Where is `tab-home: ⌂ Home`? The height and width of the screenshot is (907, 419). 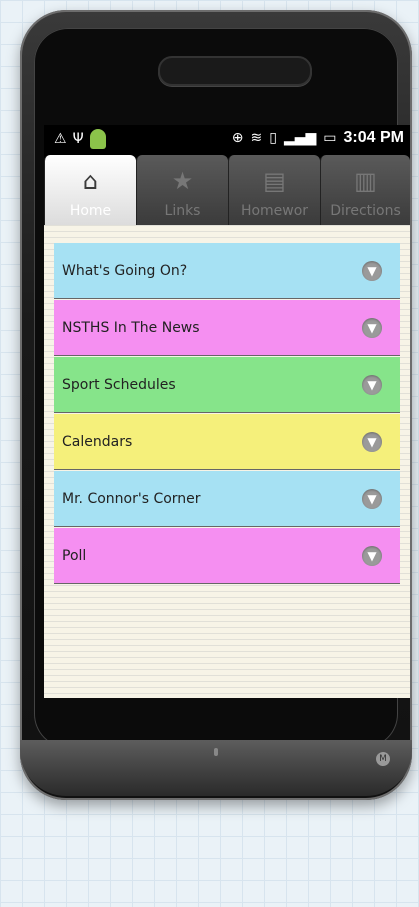 tab-home: ⌂ Home is located at coordinates (90, 190).